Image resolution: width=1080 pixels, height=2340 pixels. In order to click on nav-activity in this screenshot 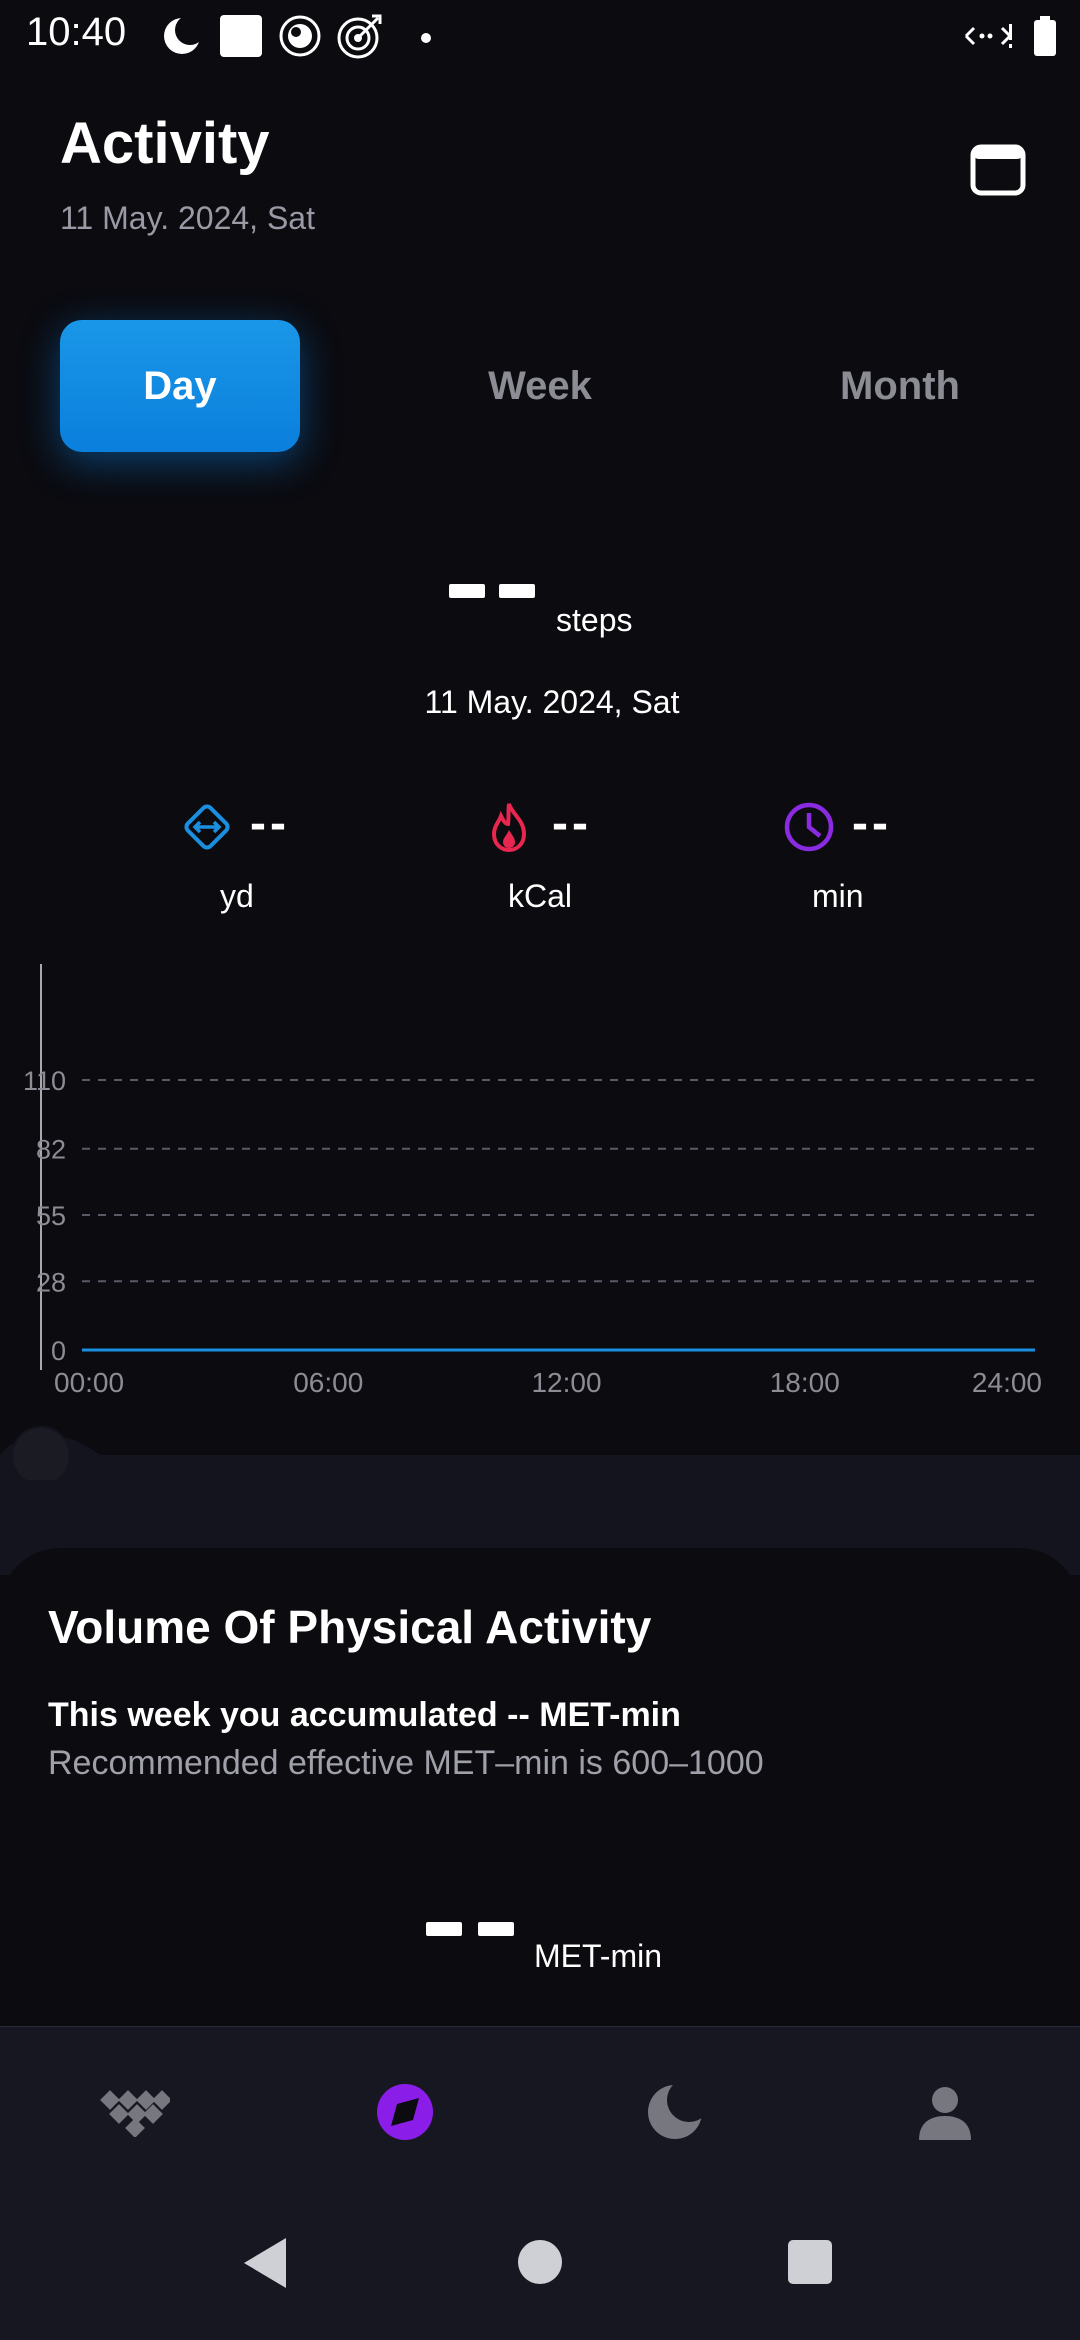, I will do `click(405, 2112)`.